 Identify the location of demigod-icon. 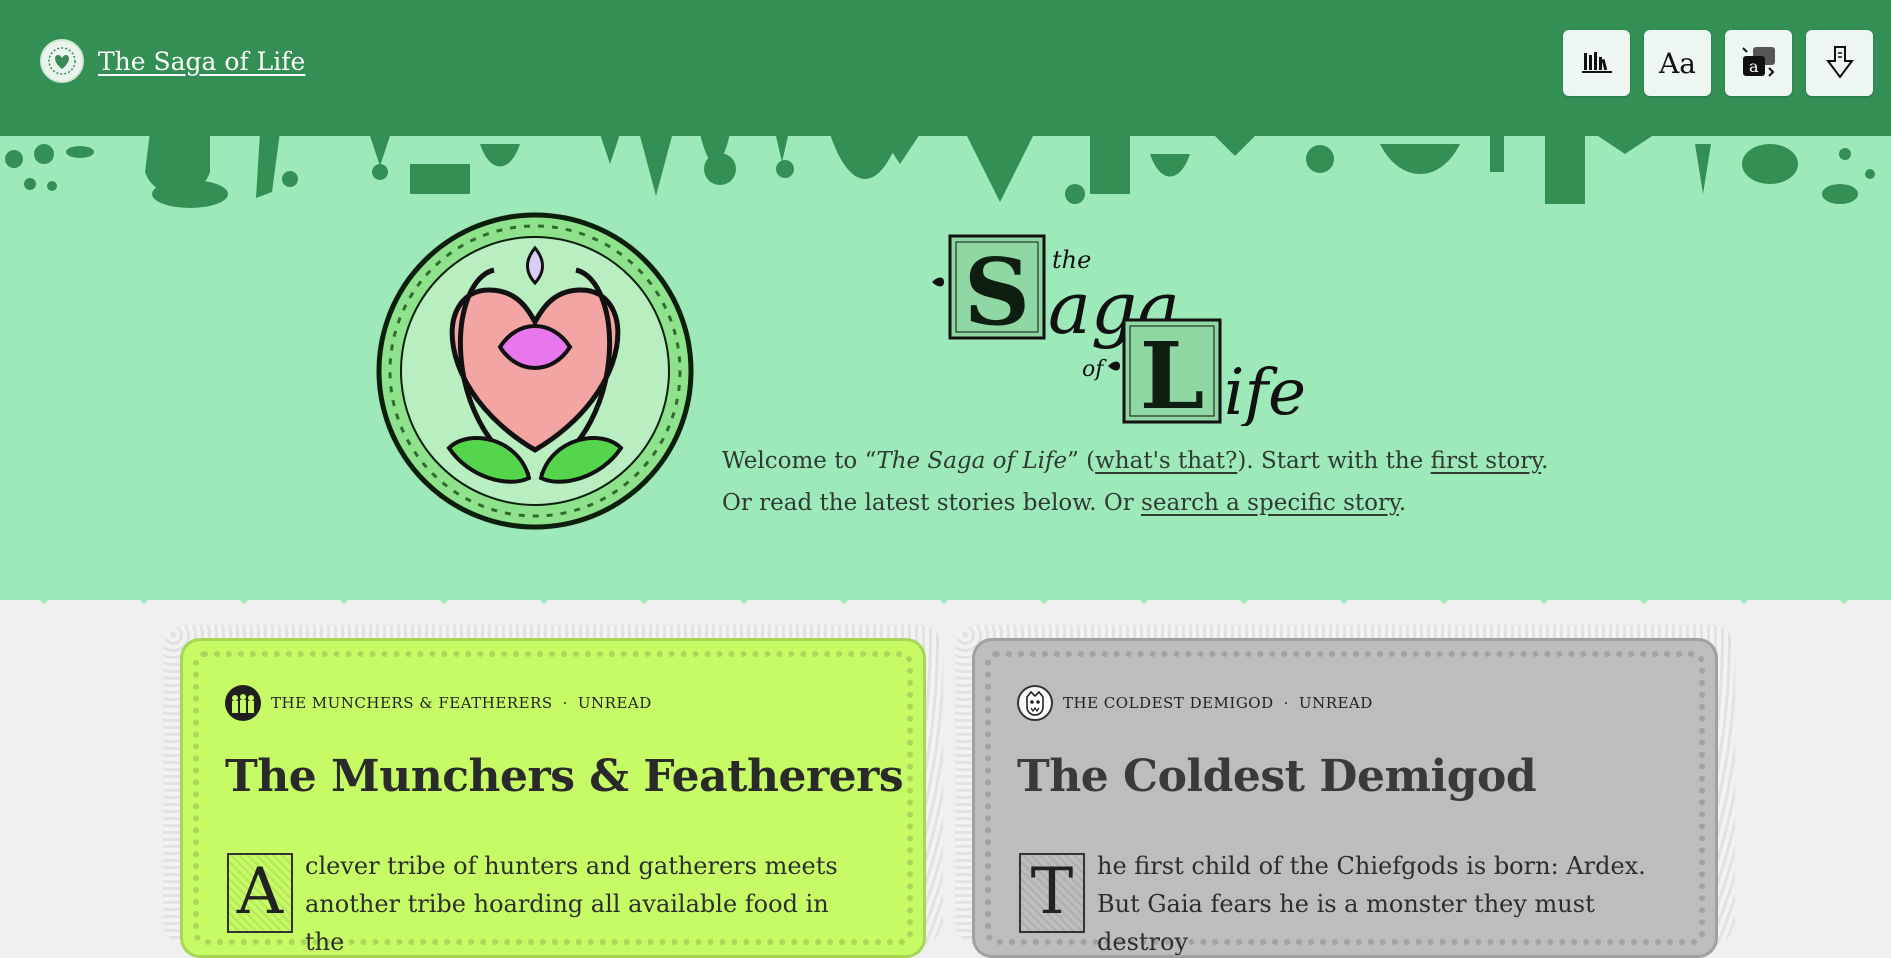
(1035, 703).